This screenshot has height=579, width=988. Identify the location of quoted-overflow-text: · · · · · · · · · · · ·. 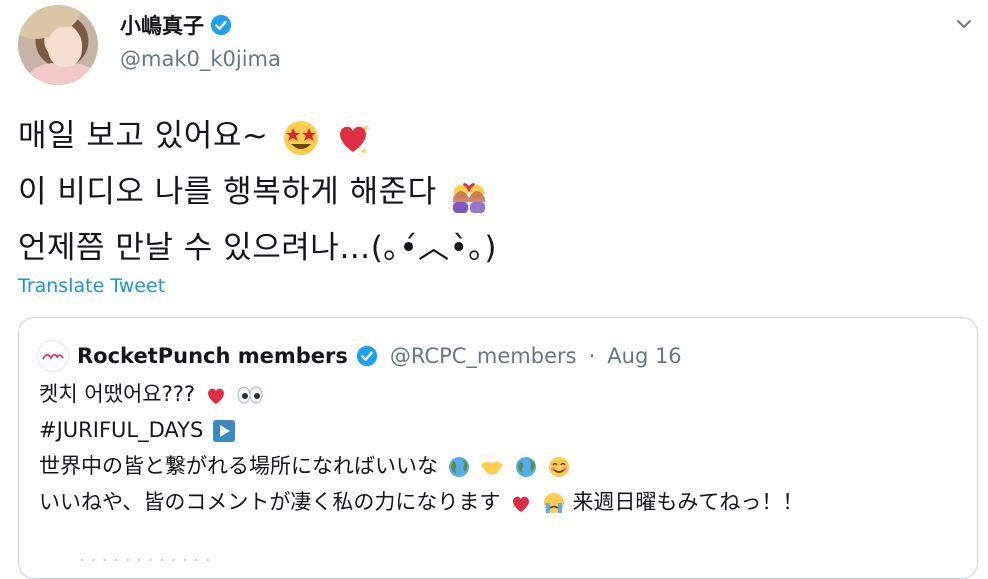
(145, 560).